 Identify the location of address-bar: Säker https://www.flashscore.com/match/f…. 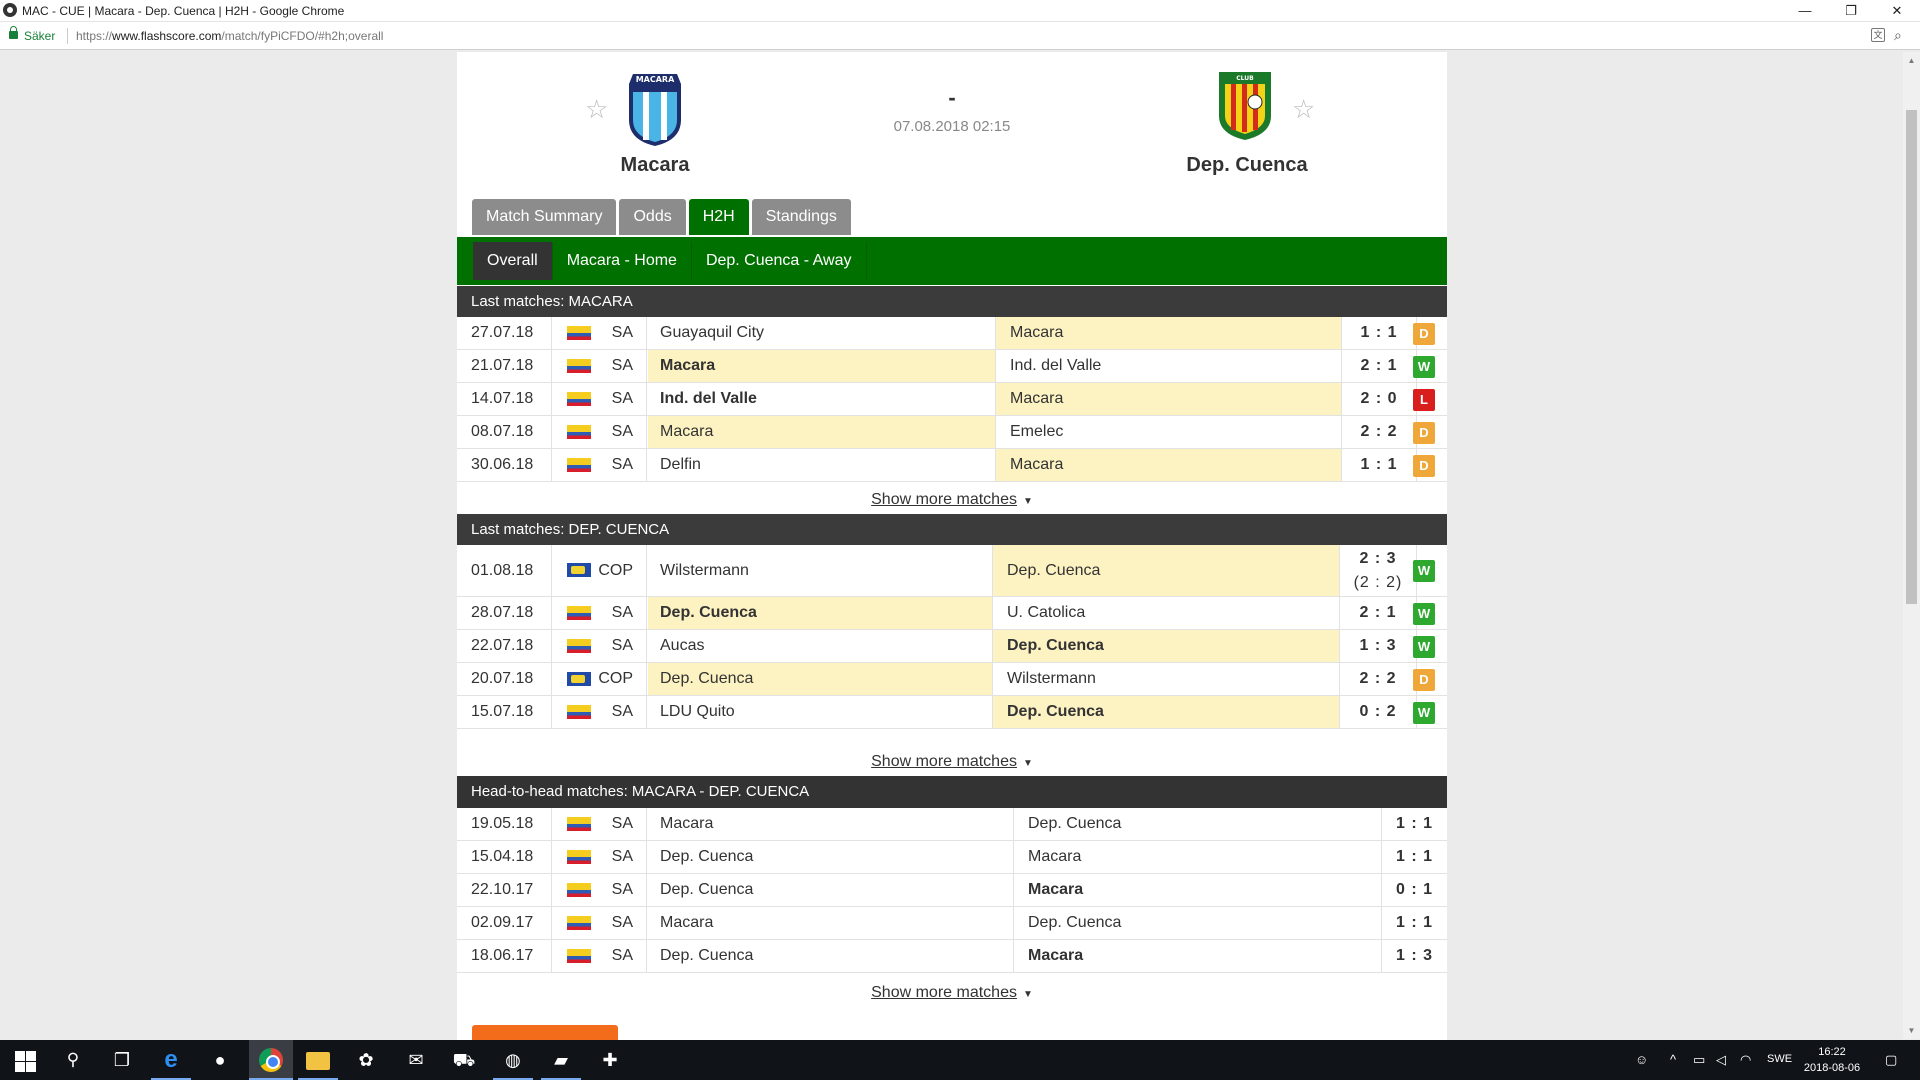
(960, 36).